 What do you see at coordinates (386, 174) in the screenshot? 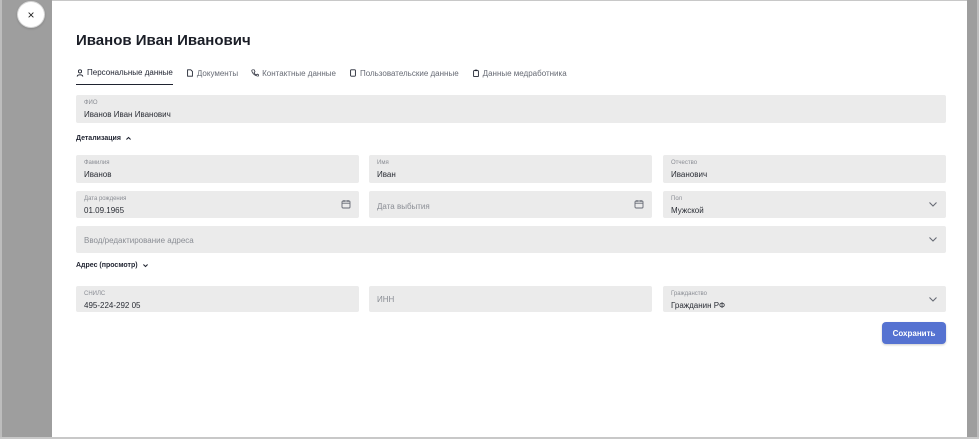
I see `field-value: Иван` at bounding box center [386, 174].